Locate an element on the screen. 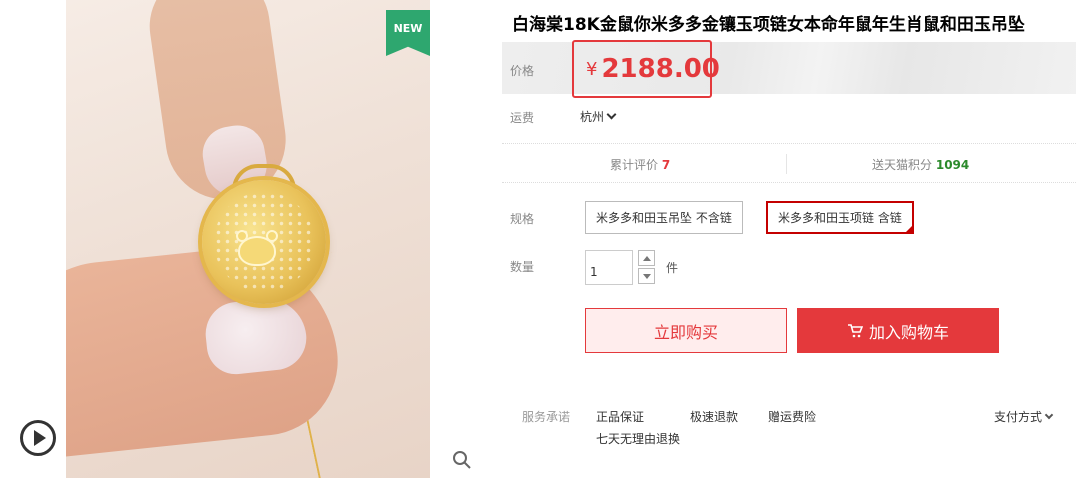 The width and height of the screenshot is (1080, 483). price-label: 价格 is located at coordinates (522, 71).